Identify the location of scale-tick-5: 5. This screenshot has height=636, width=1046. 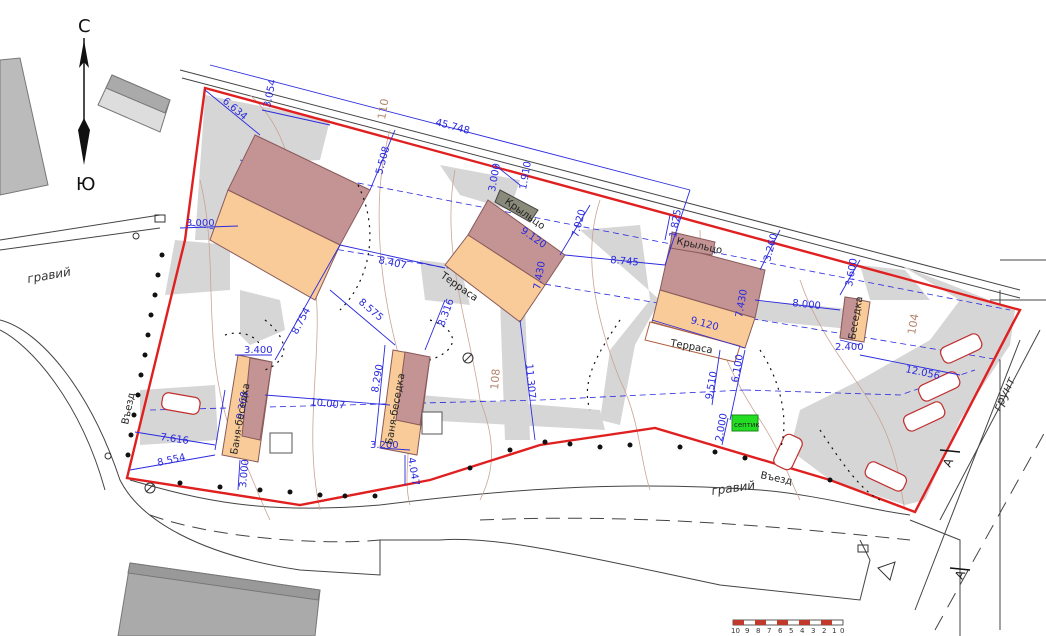
(791, 631).